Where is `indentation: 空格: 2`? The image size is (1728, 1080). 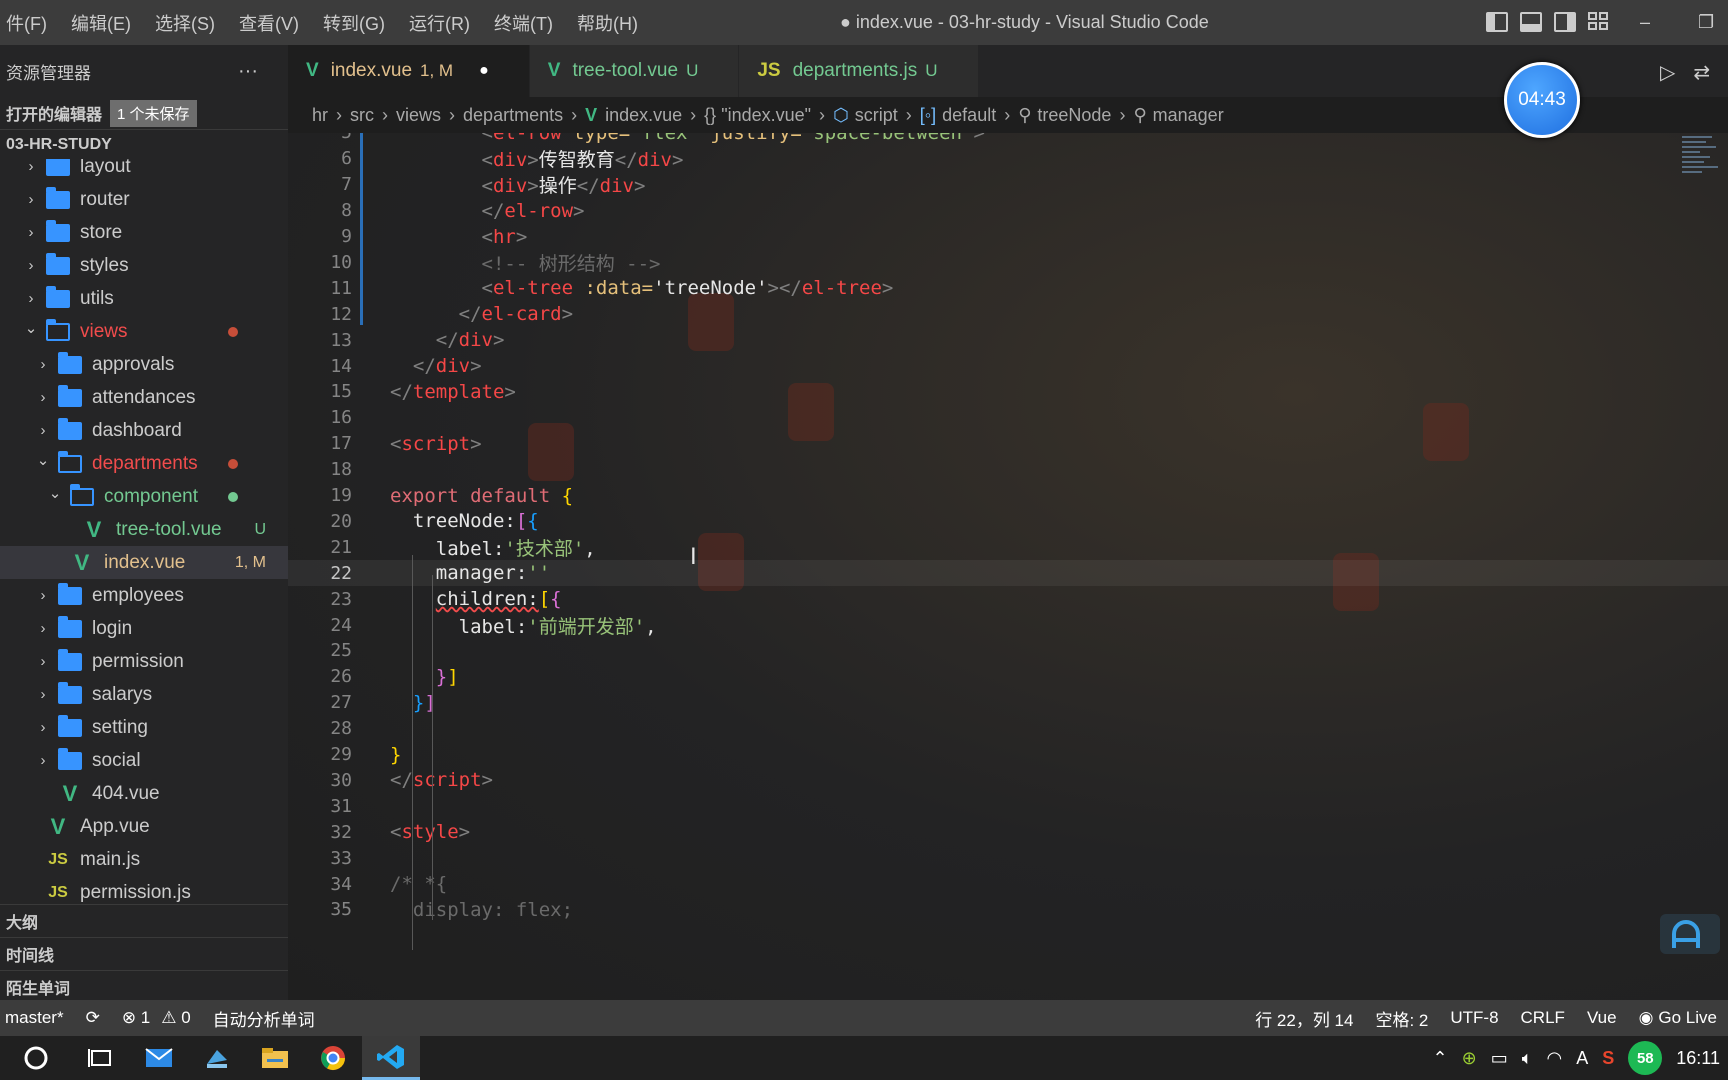 indentation: 空格: 2 is located at coordinates (1401, 1018).